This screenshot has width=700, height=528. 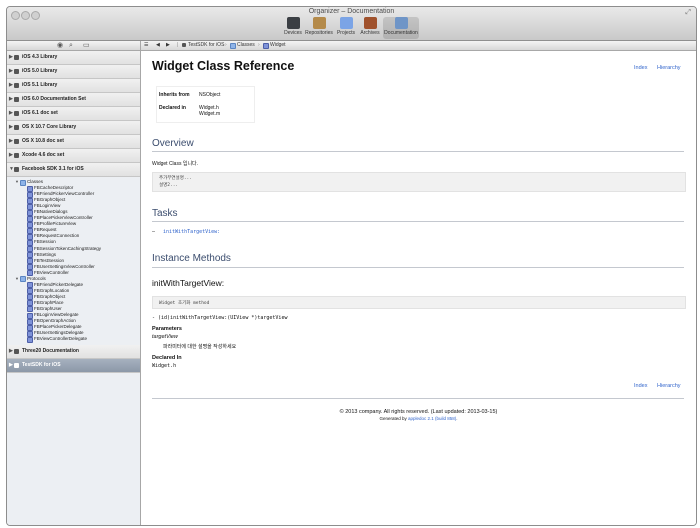 I want to click on toolbar-archives-label: Archives, so click(x=370, y=33).